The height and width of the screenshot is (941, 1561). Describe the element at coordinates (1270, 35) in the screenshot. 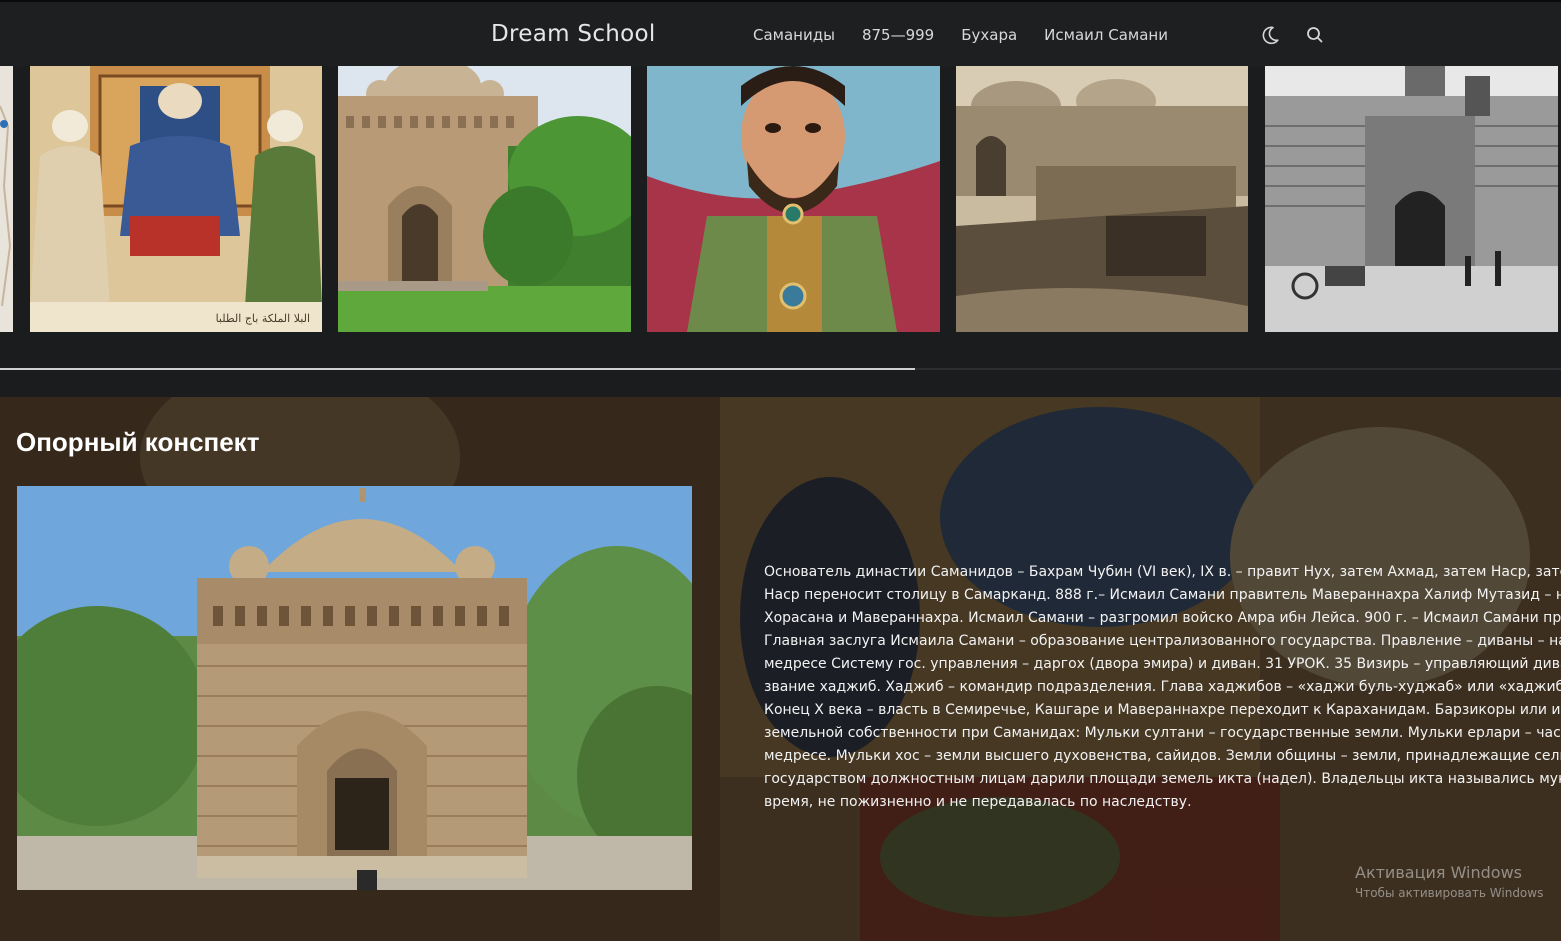

I see `moon-icon` at that location.